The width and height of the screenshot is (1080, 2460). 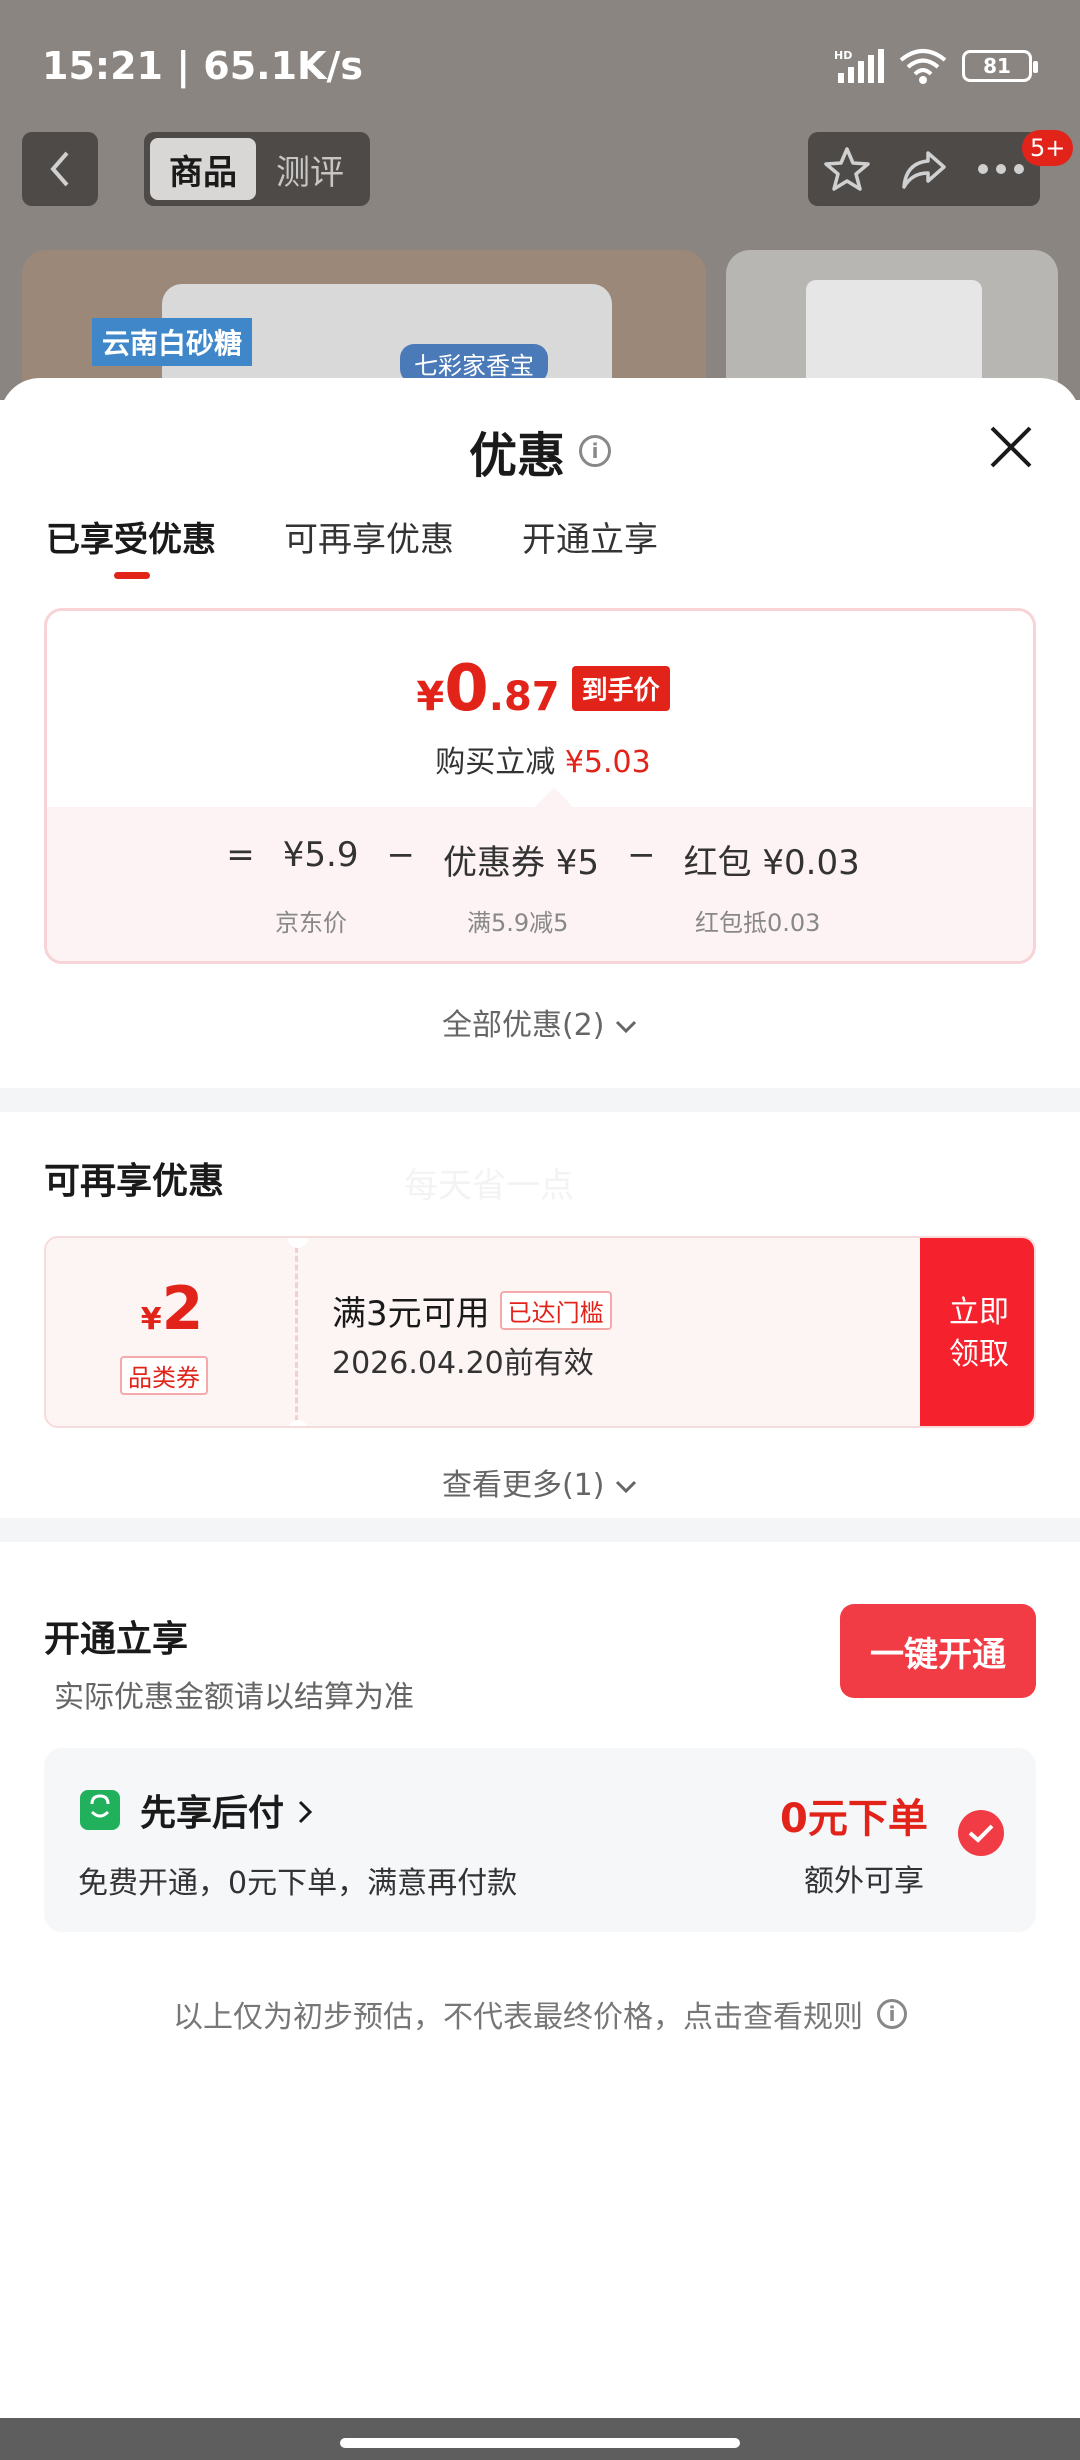 I want to click on coupon-amount-area: ¥2 品类券, so click(x=172, y=1332).